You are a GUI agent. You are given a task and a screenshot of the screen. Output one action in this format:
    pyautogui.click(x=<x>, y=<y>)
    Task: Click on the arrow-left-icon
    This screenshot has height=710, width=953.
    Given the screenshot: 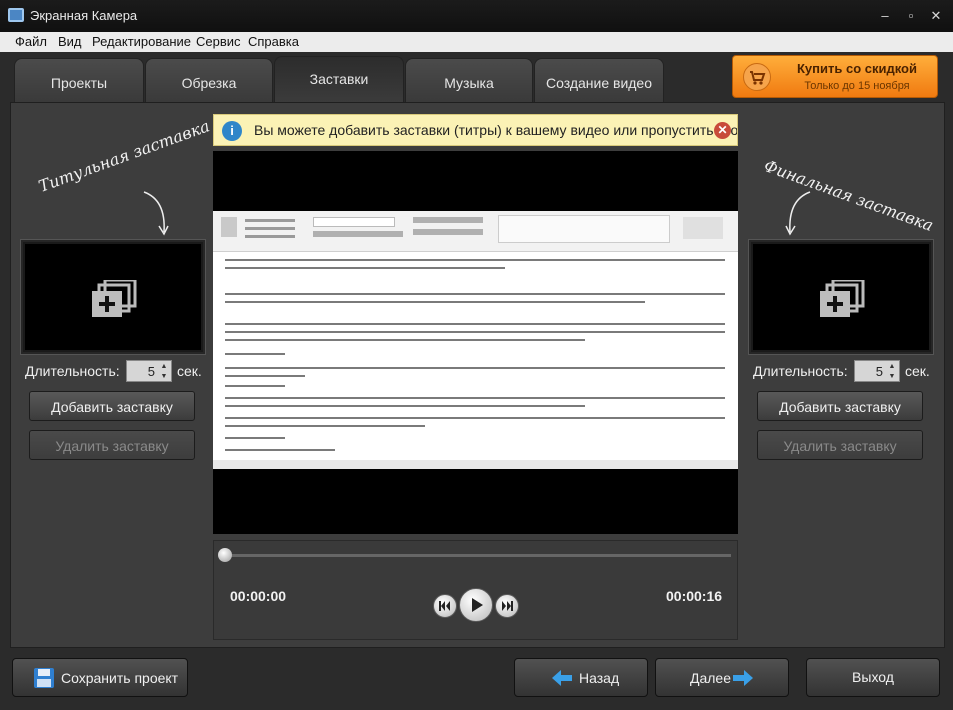 What is the action you would take?
    pyautogui.click(x=562, y=678)
    